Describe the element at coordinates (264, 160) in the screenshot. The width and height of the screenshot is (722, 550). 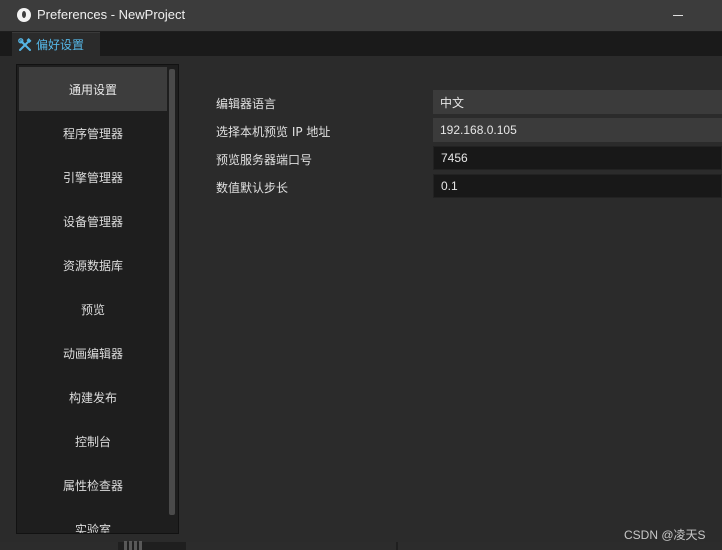
I see `server-port-label: 预览服务器端口号` at that location.